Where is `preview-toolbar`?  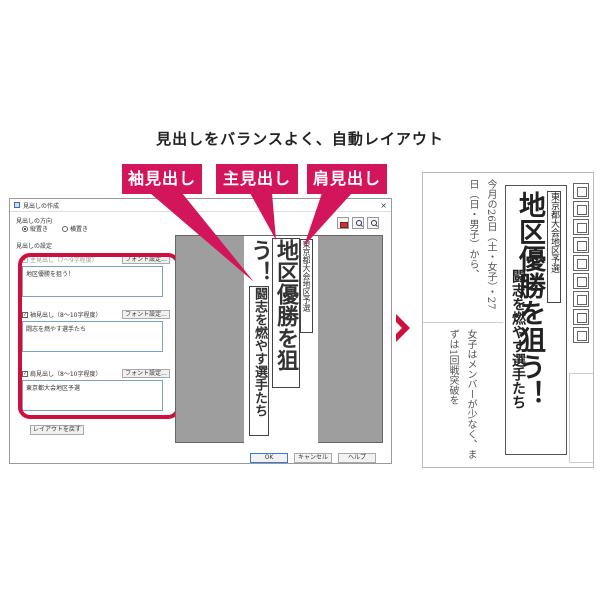 preview-toolbar is located at coordinates (358, 223).